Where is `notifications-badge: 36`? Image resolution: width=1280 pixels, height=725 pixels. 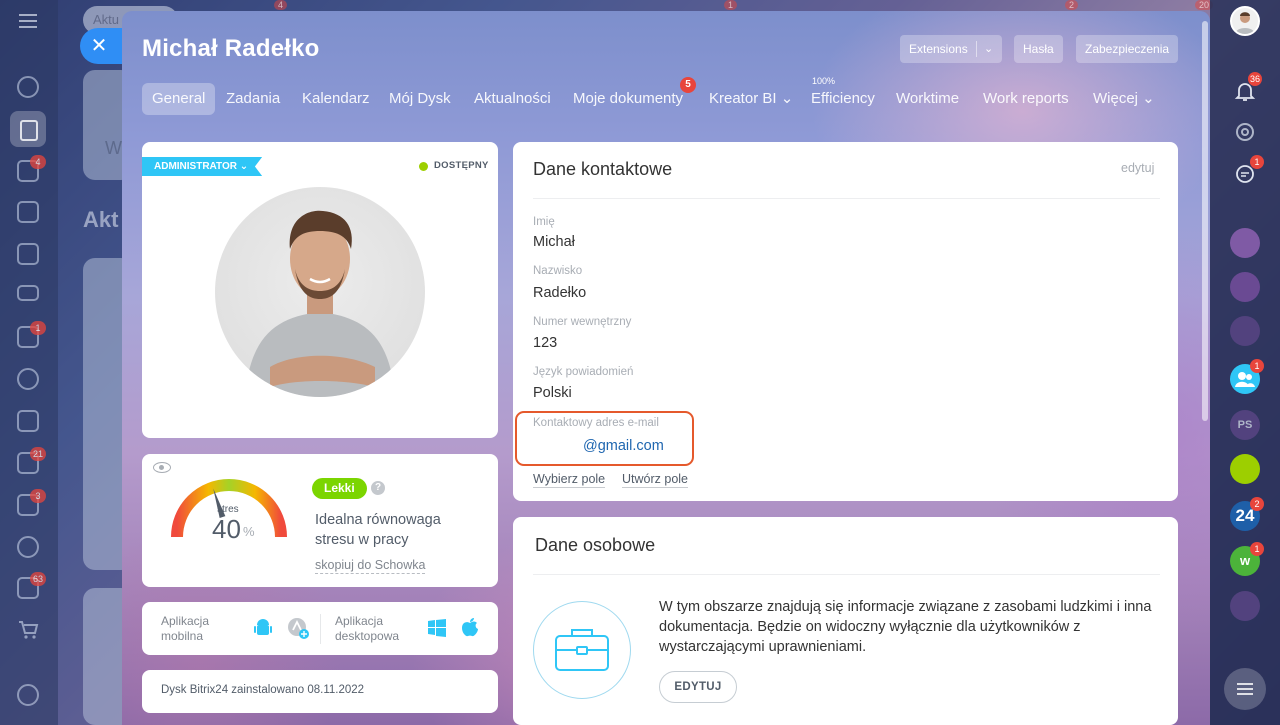 notifications-badge: 36 is located at coordinates (1255, 79).